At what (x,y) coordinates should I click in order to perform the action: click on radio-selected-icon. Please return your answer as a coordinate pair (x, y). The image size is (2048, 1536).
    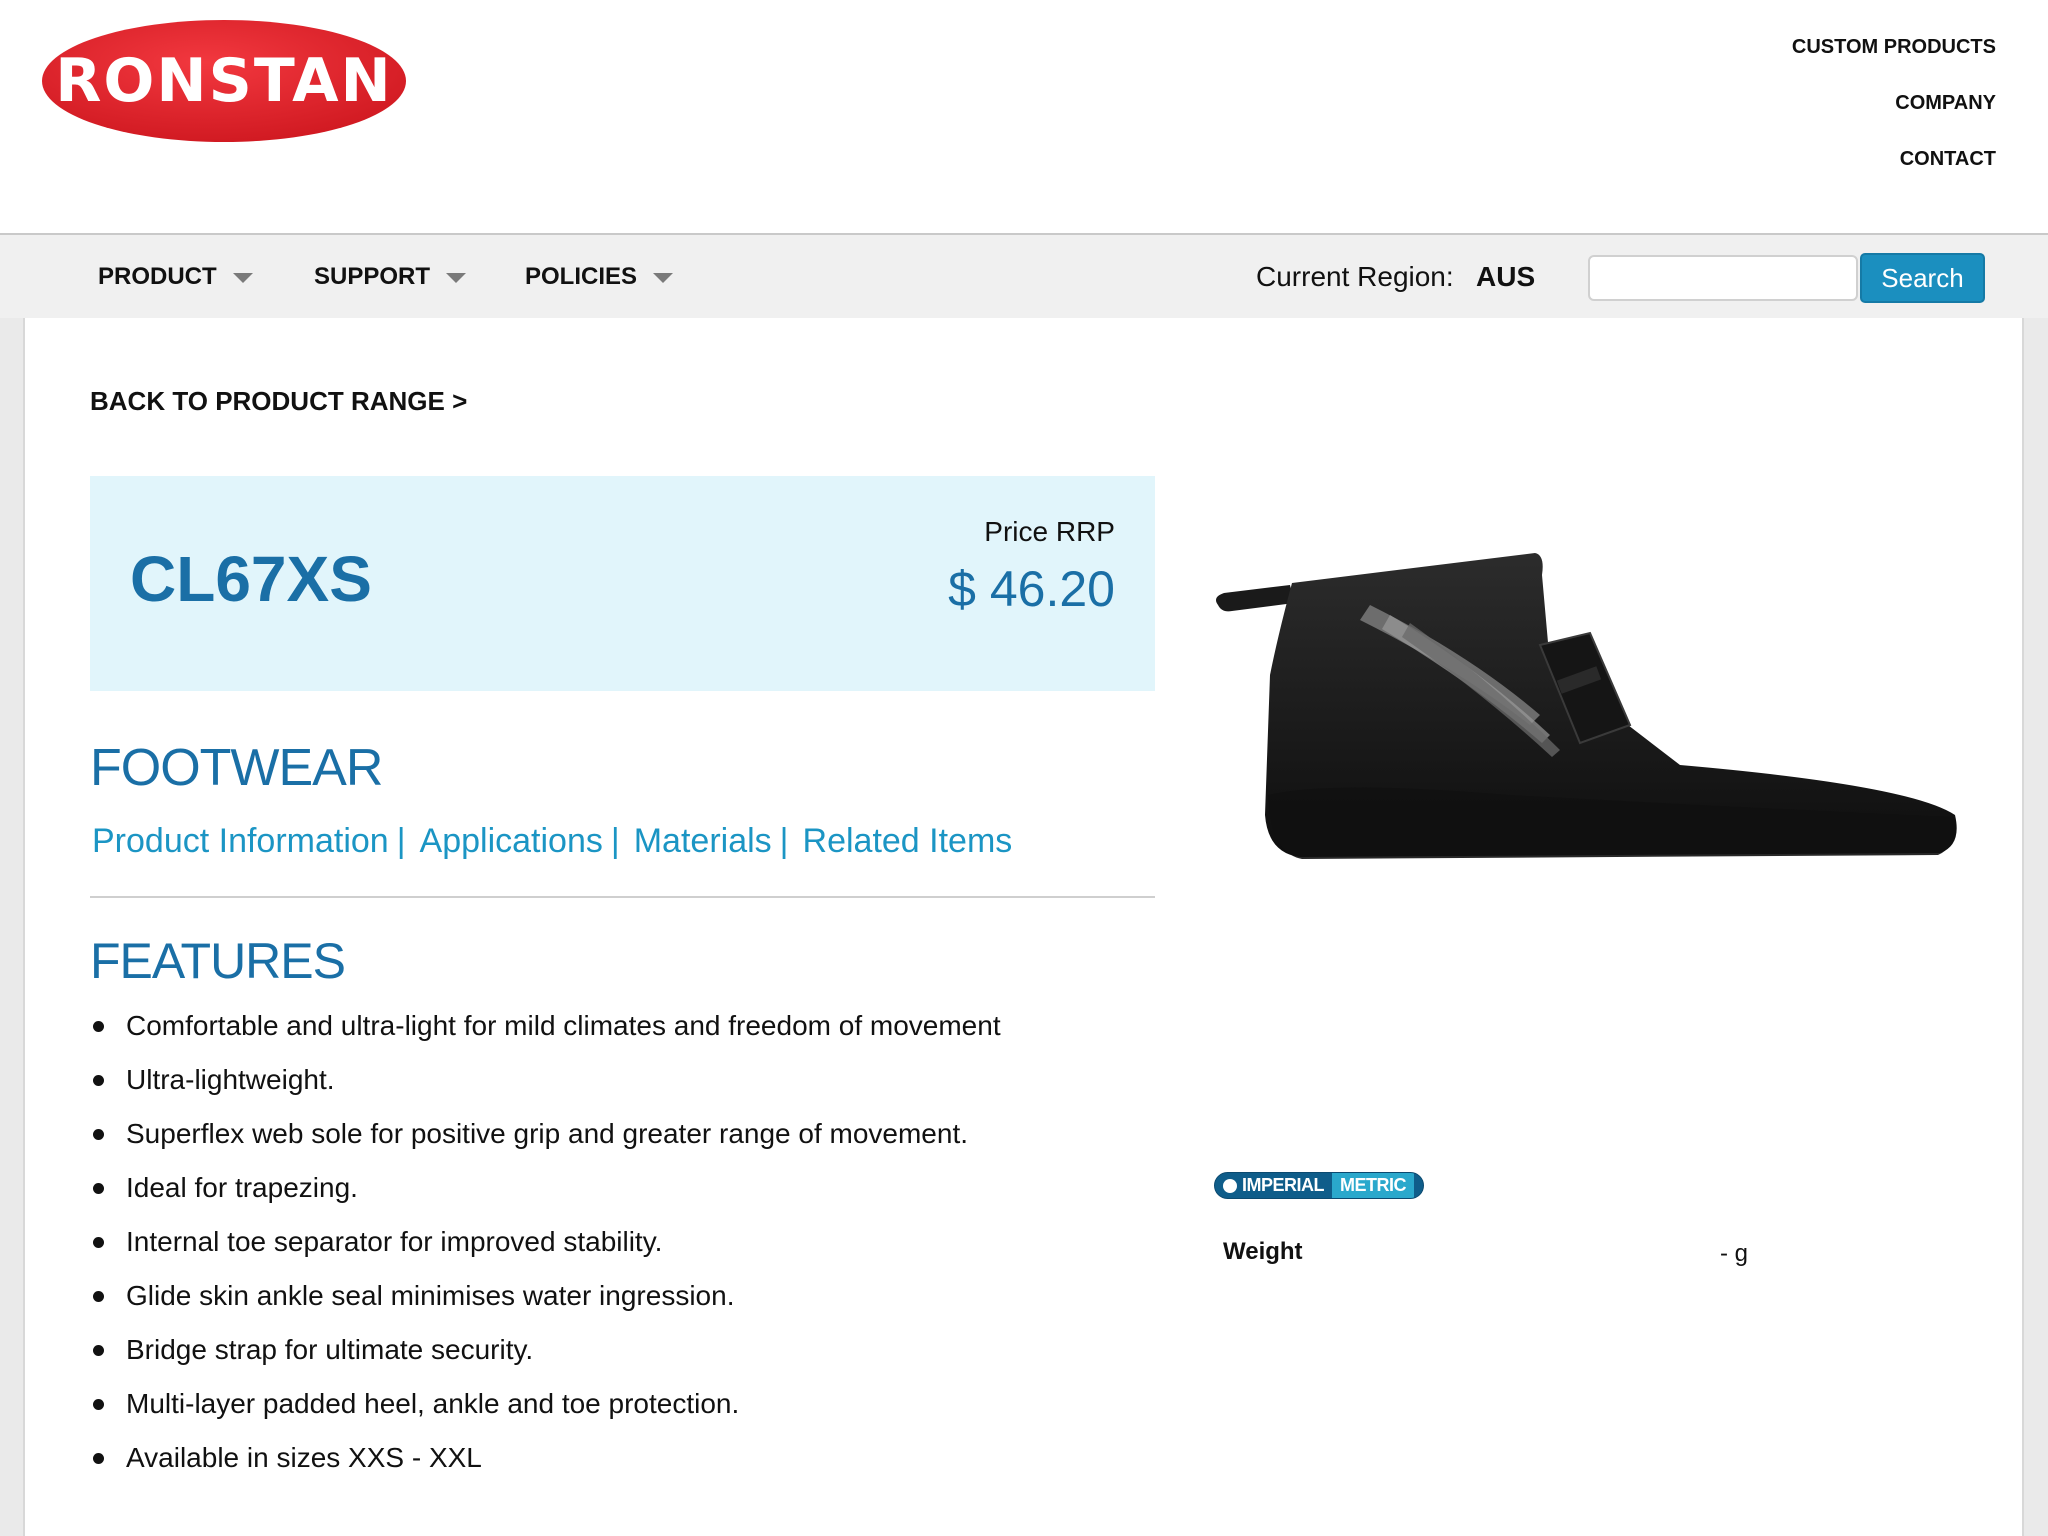
    Looking at the image, I should click on (1230, 1185).